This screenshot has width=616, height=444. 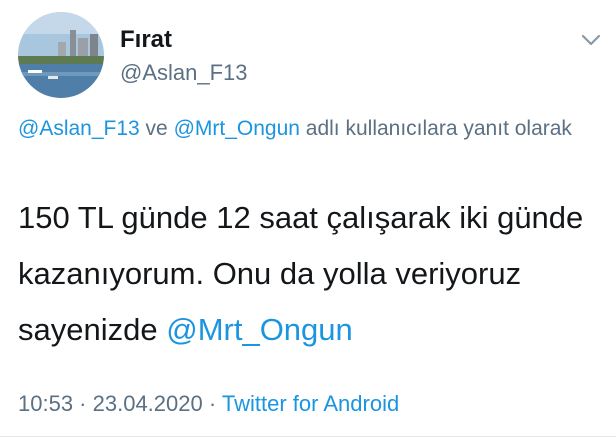 I want to click on avatar-icon, so click(x=61, y=55).